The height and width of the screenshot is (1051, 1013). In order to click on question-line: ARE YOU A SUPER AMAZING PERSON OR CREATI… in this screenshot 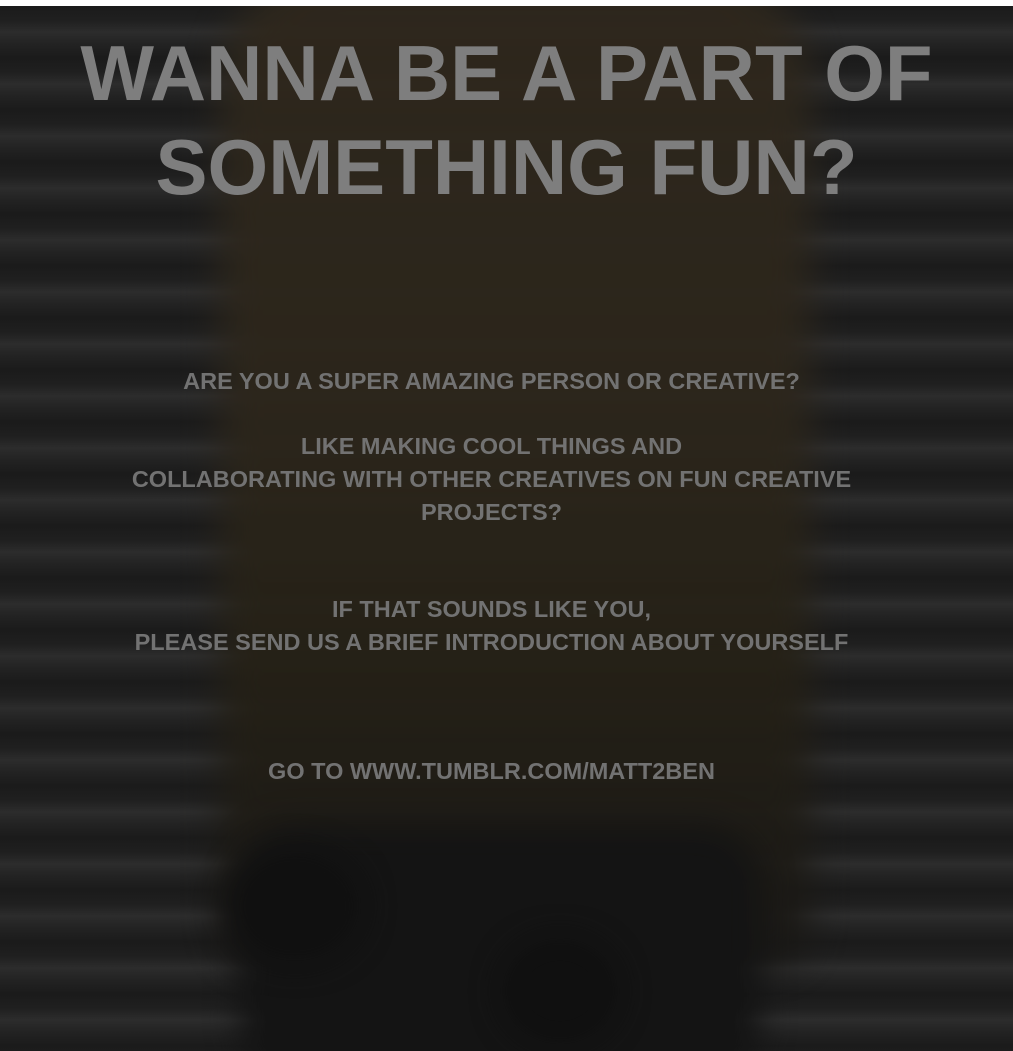, I will do `click(491, 381)`.